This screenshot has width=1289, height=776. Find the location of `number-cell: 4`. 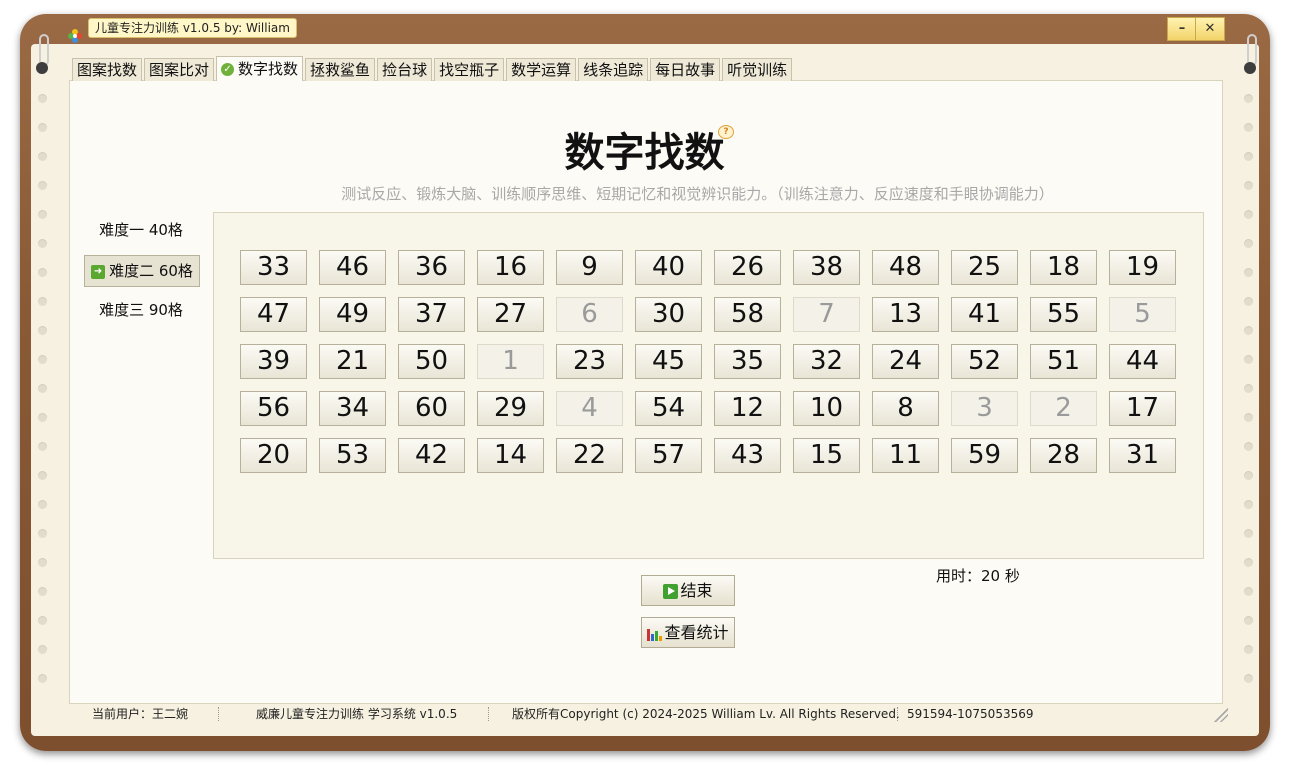

number-cell: 4 is located at coordinates (589, 408).